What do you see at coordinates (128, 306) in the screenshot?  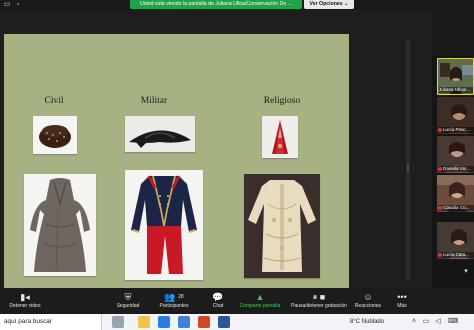 I see `security-label: Seguridad` at bounding box center [128, 306].